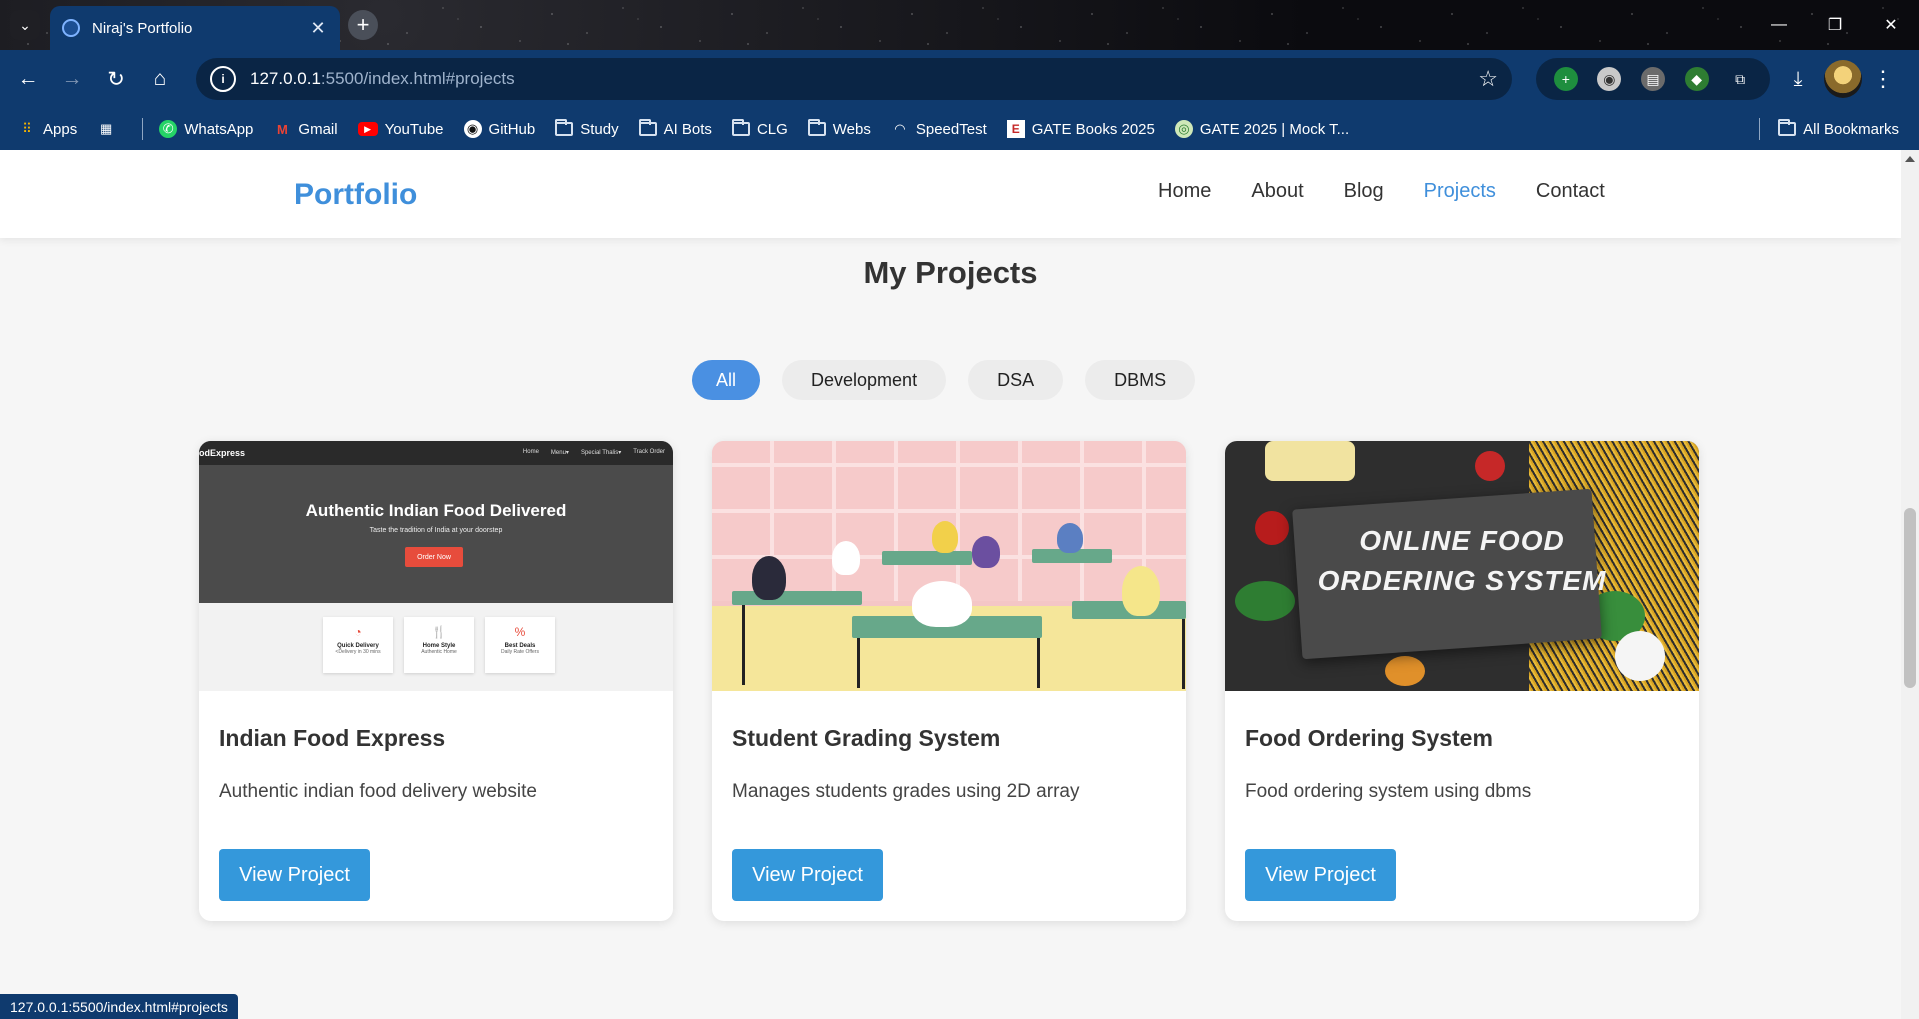  Describe the element at coordinates (195, 28) in the screenshot. I see `tab-active: Niraj's Portfolio ✕` at that location.